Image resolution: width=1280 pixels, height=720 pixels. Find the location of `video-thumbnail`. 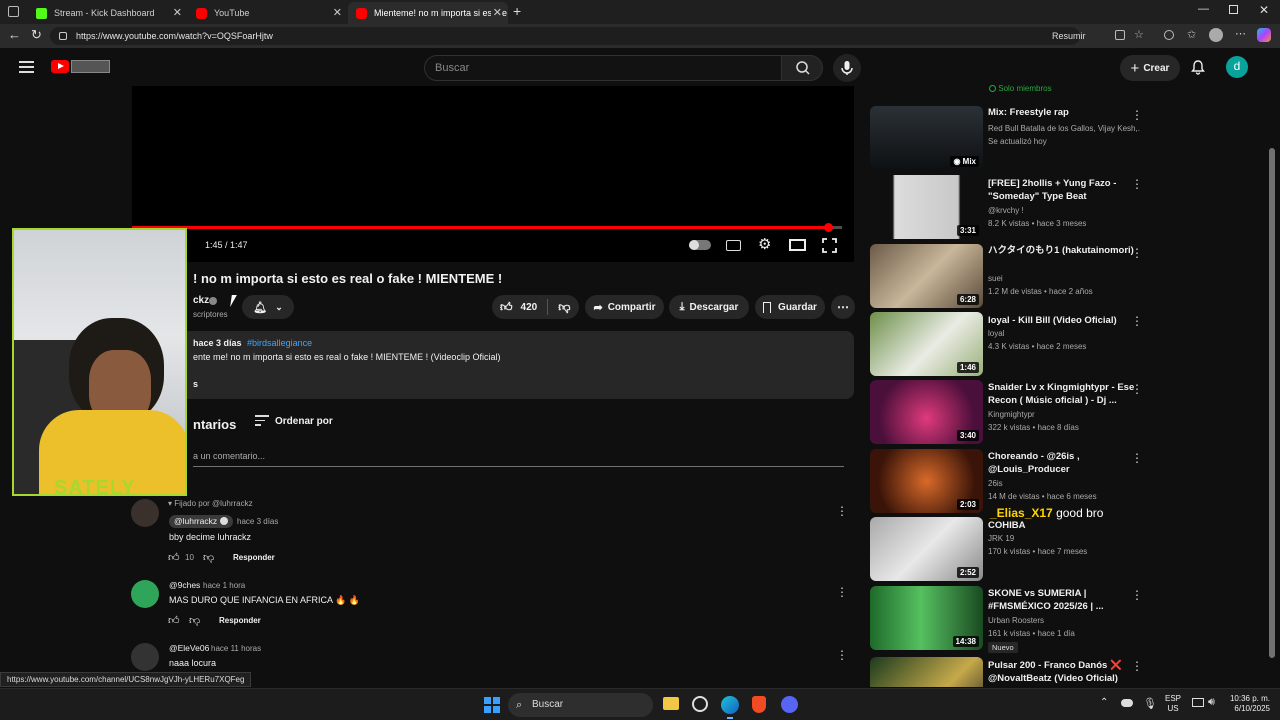

video-thumbnail is located at coordinates (926, 672).